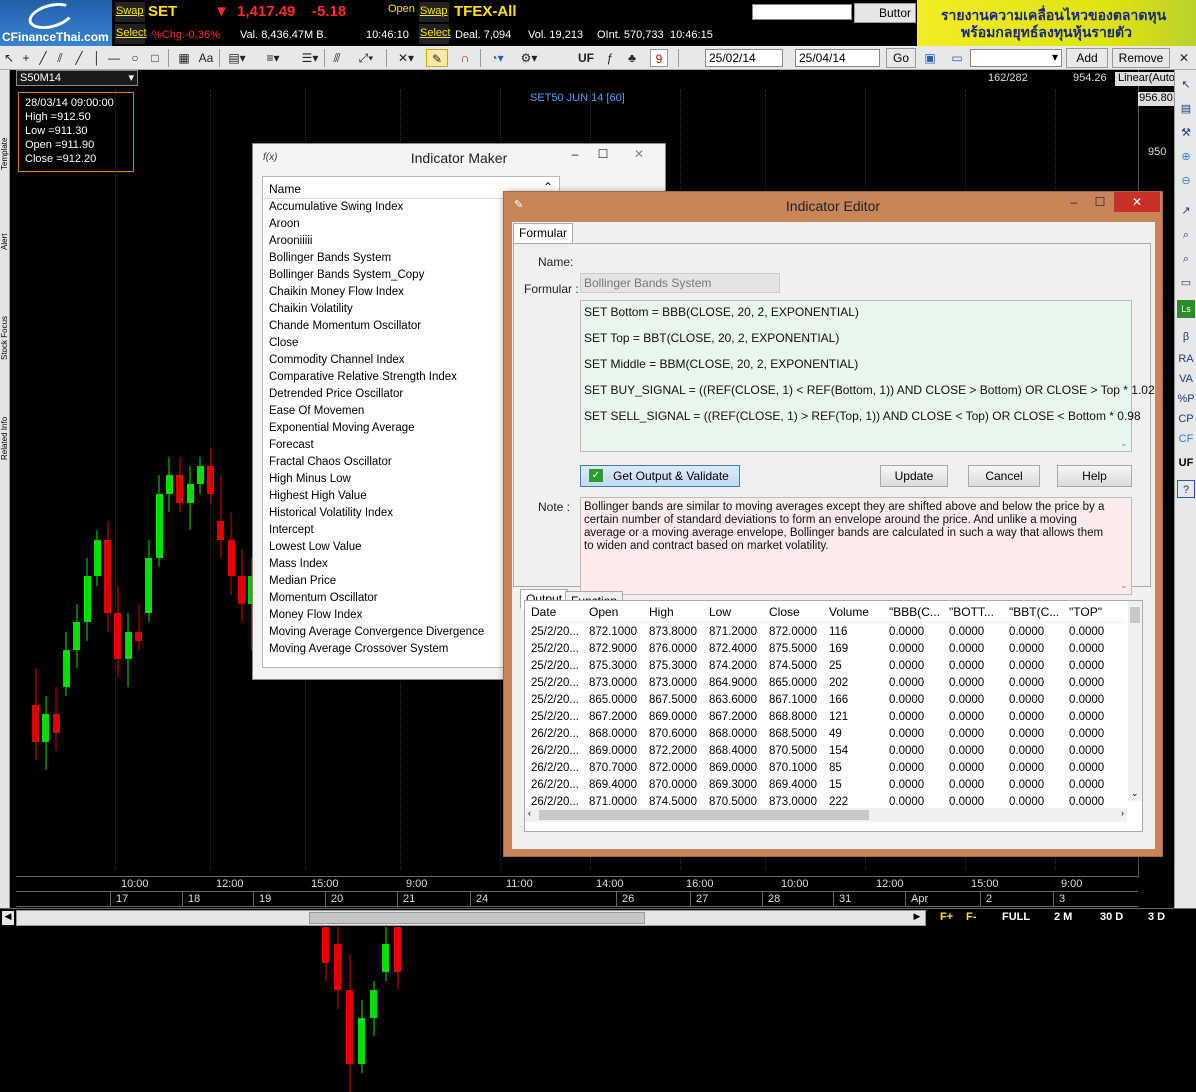  Describe the element at coordinates (659, 58) in the screenshot. I see `calendar-icon: 9` at that location.